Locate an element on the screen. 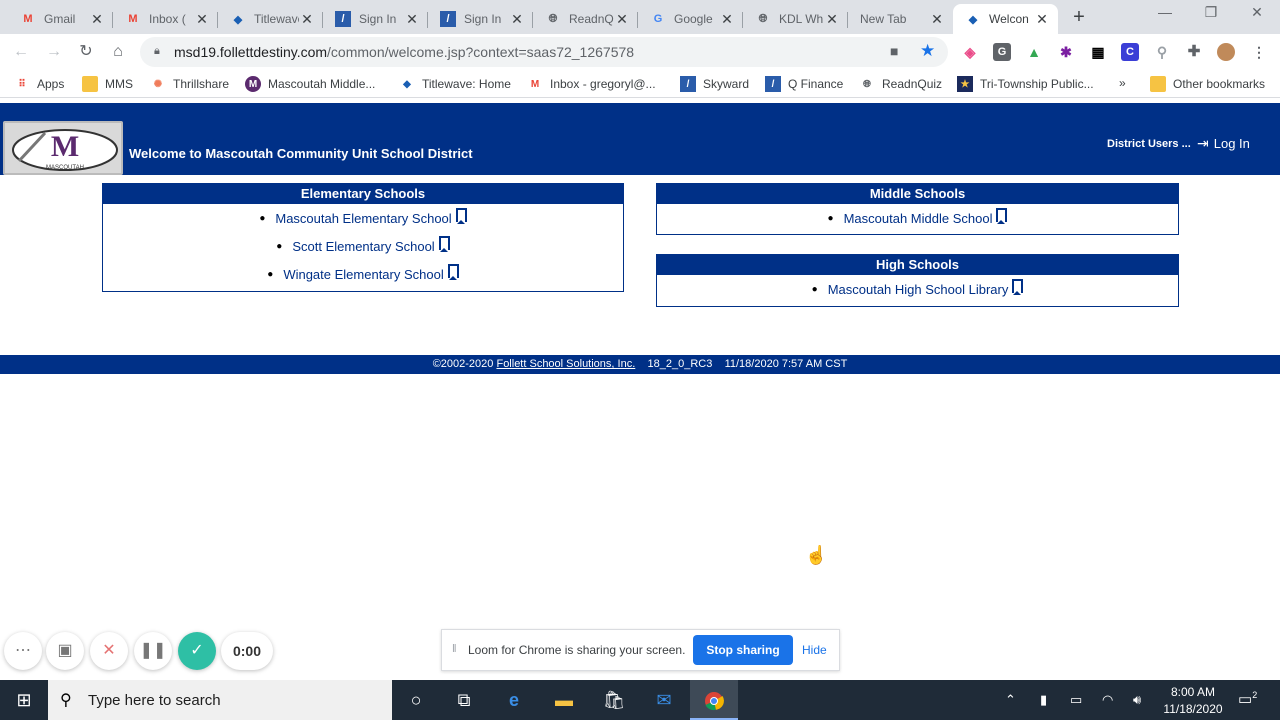  school-link-mascoutah-middle: Mascoutah Middle School is located at coordinates (918, 218).